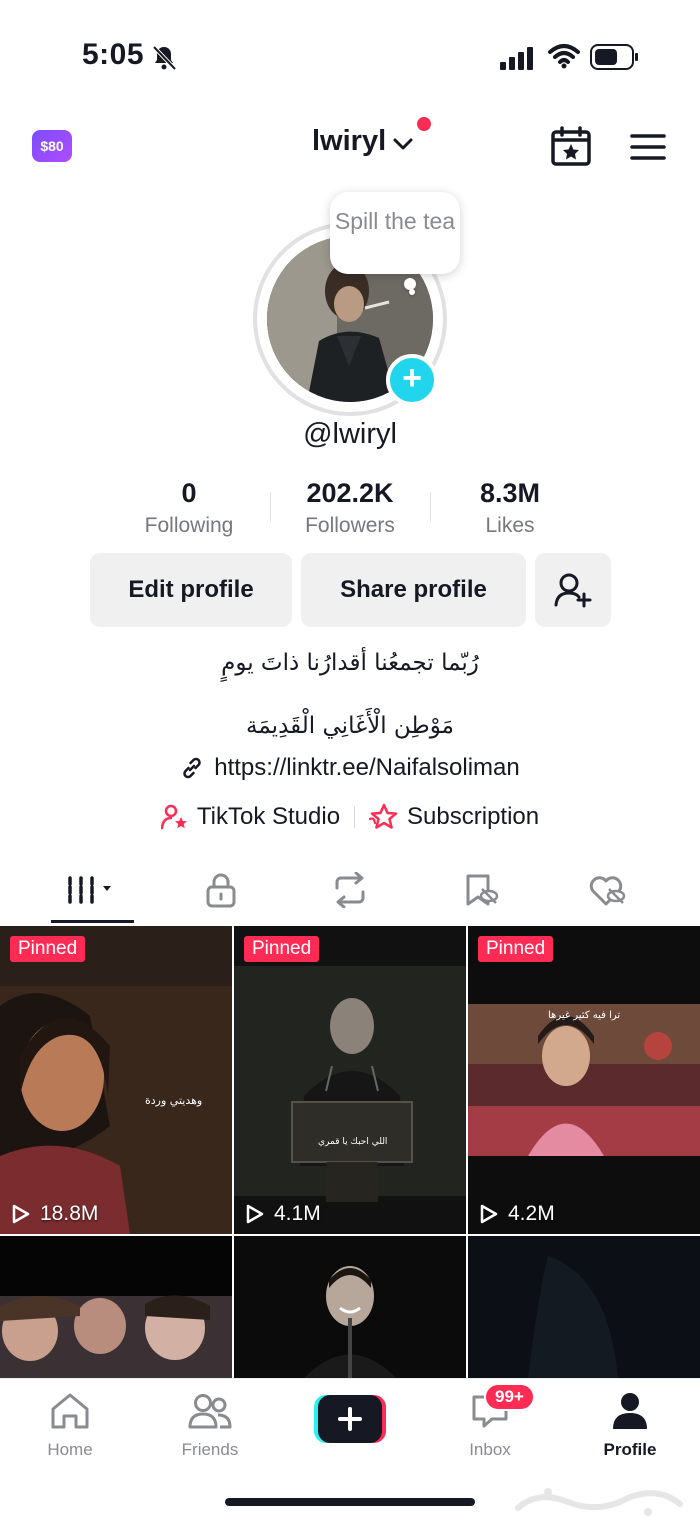  Describe the element at coordinates (350, 434) in the screenshot. I see `profile-handle: @lwiryl` at that location.